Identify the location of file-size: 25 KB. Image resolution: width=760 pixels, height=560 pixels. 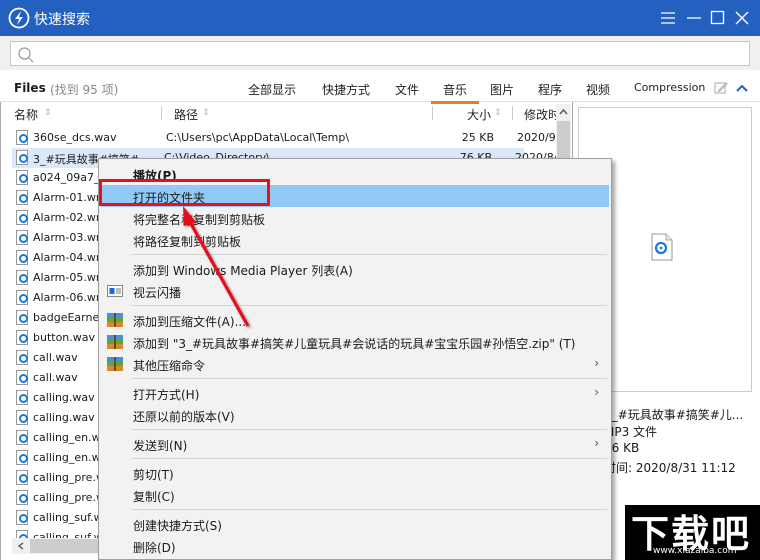
(477, 137).